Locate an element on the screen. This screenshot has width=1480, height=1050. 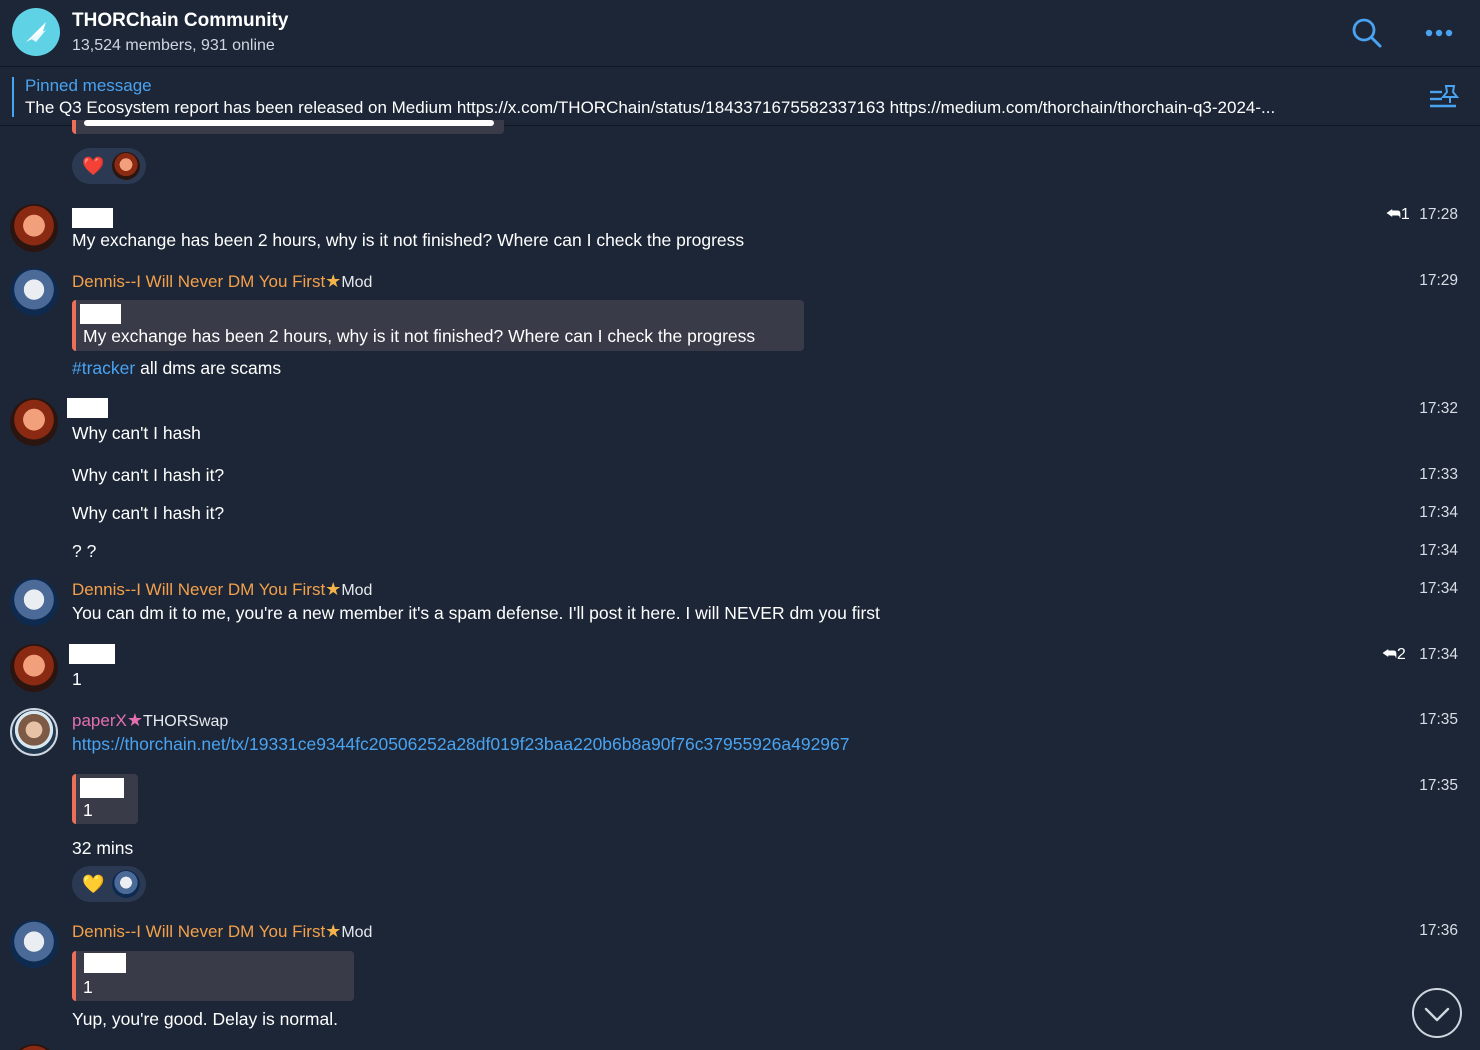
pinned-indicator is located at coordinates (13, 97).